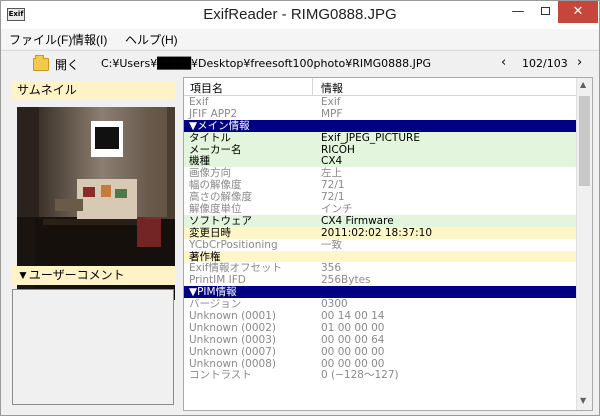 Image resolution: width=600 pixels, height=416 pixels. Describe the element at coordinates (217, 280) in the screenshot. I see `item-name-cell: PrintIM IFD` at that location.